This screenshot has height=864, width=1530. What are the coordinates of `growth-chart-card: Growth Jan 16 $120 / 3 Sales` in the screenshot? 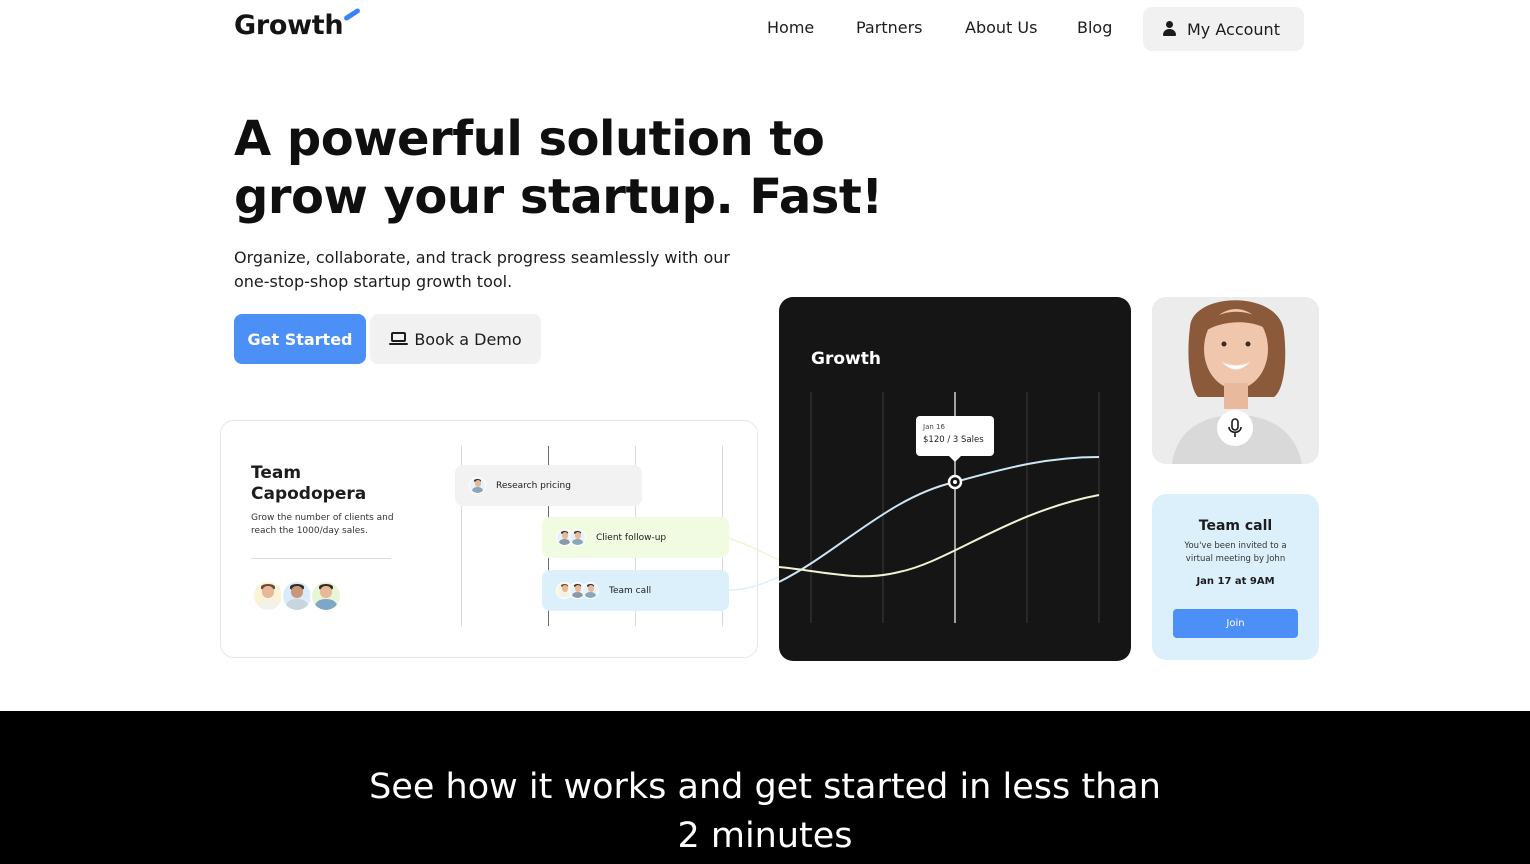 It's located at (955, 479).